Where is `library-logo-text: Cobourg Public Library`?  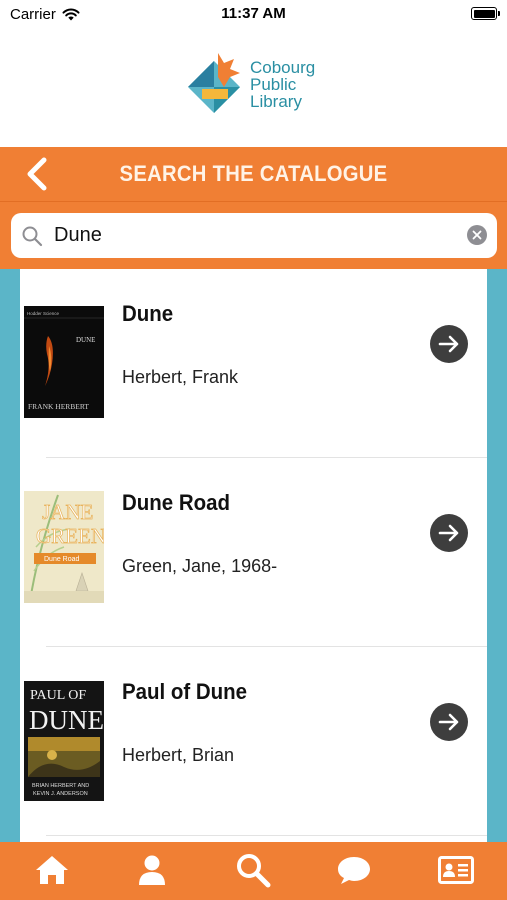 library-logo-text: Cobourg Public Library is located at coordinates (290, 84).